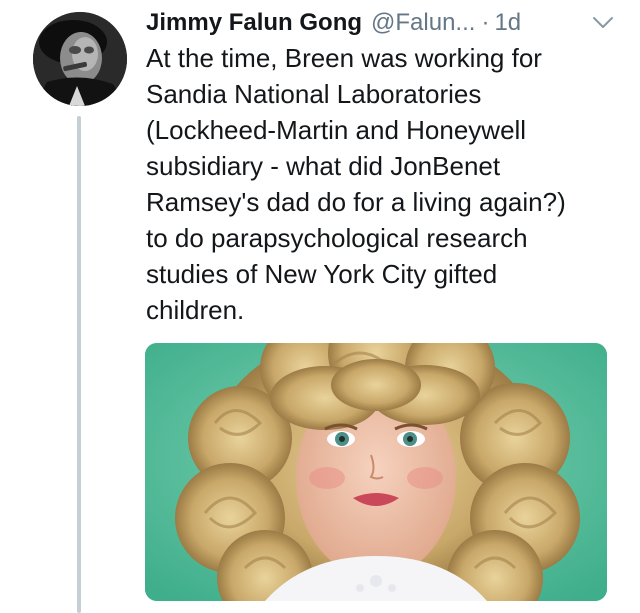 The image size is (640, 613). Describe the element at coordinates (254, 23) in the screenshot. I see `author-name: Jimmy Falun Gong` at that location.